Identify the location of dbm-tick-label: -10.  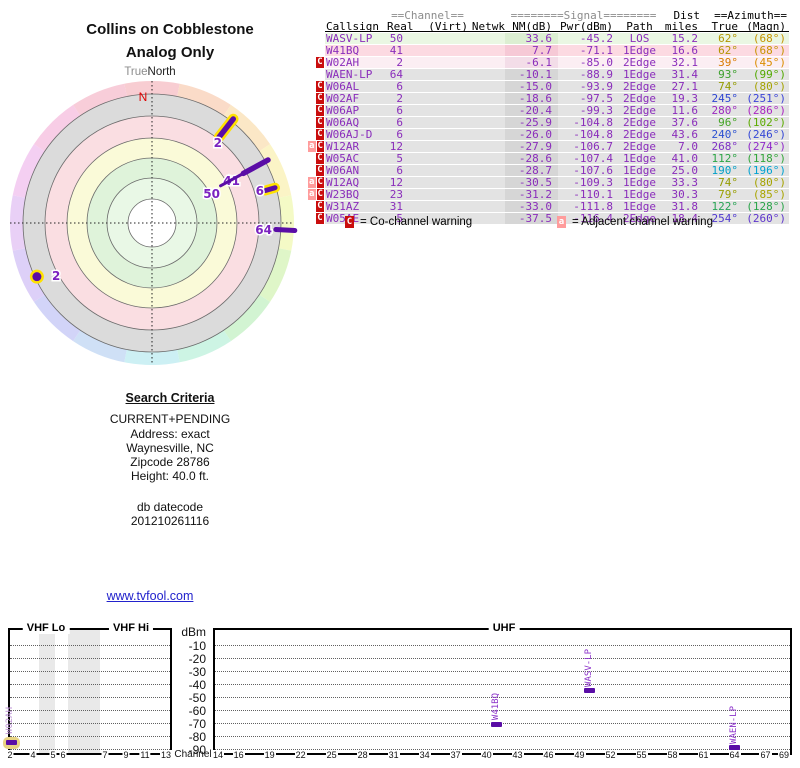
(197, 645).